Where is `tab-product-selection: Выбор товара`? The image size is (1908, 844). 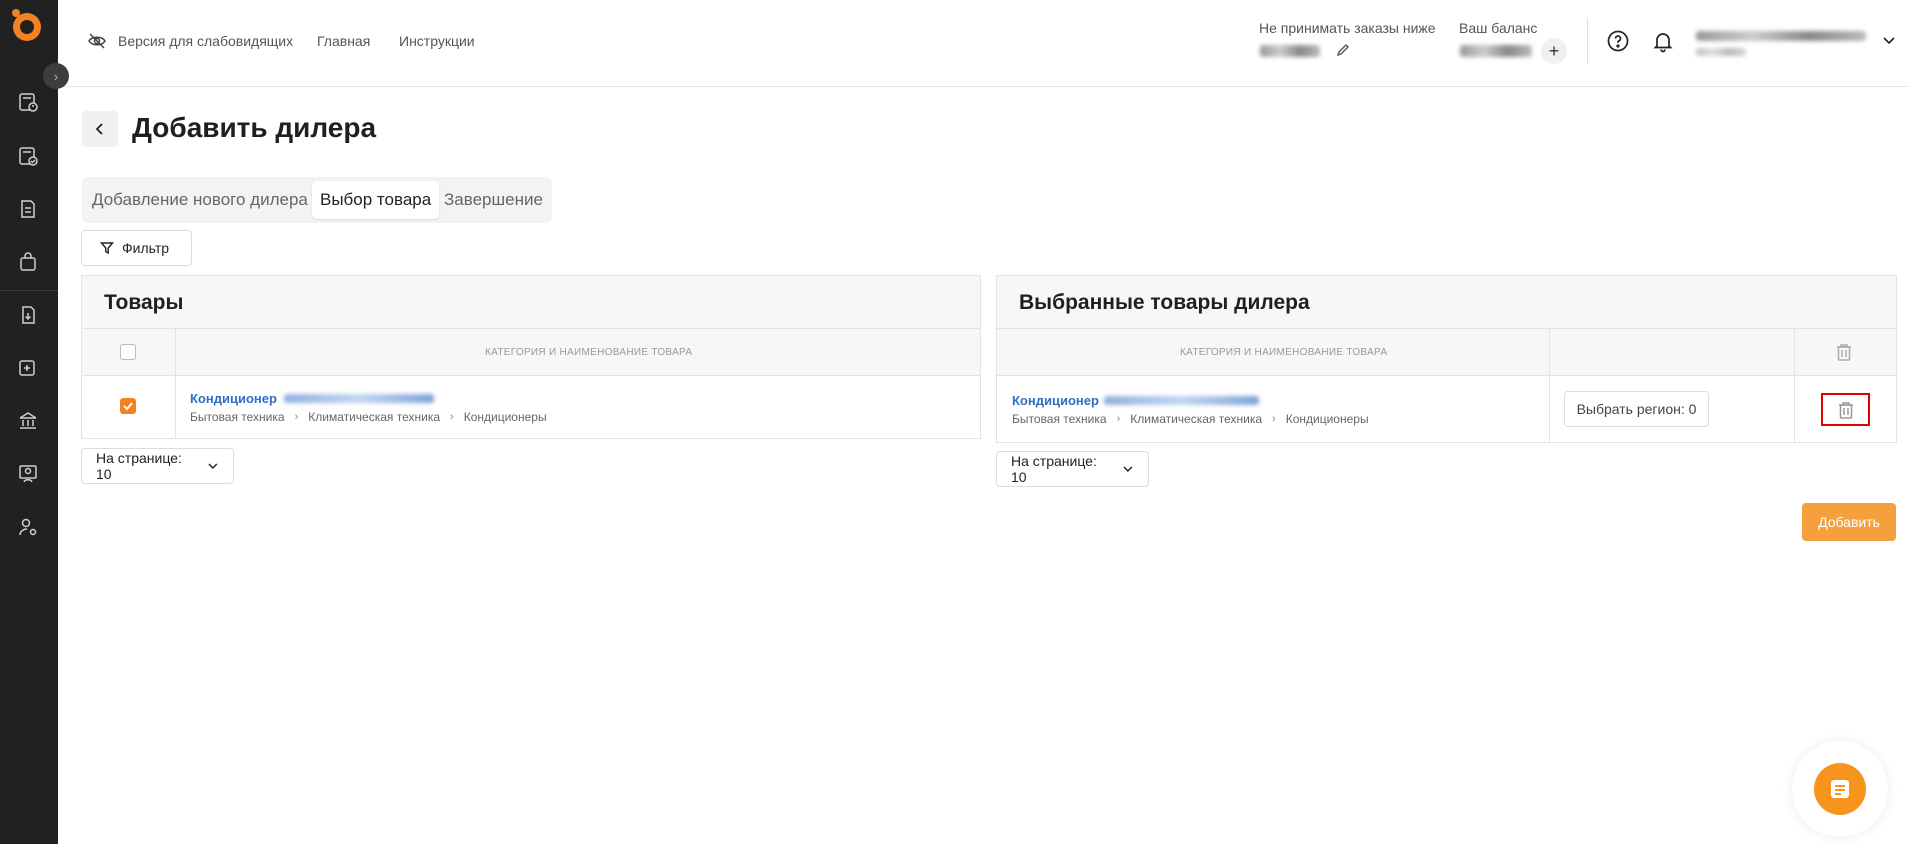
tab-product-selection: Выбор товара is located at coordinates (376, 200).